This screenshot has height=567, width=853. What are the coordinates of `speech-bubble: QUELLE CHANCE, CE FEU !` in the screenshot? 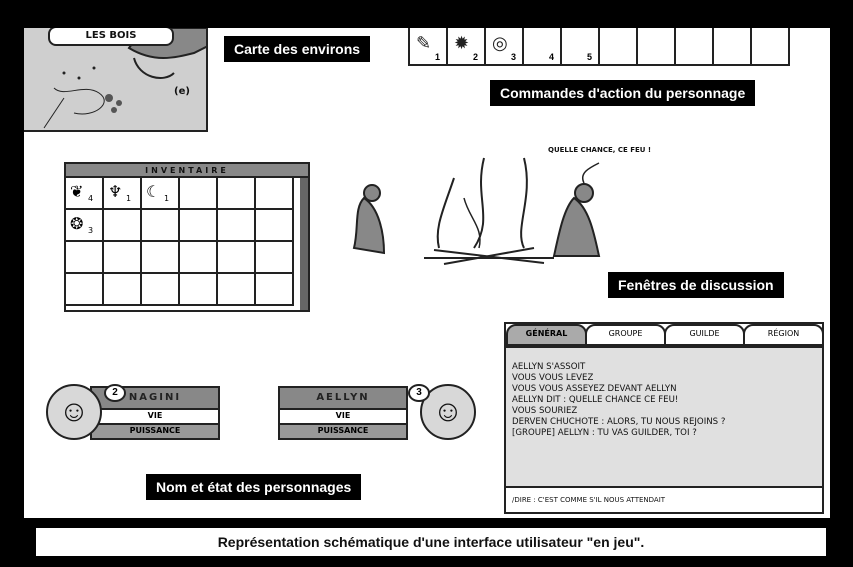 It's located at (600, 150).